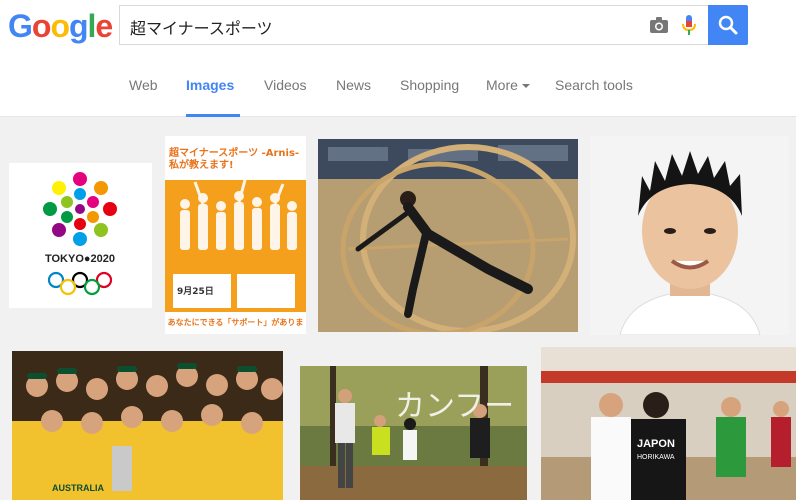 This screenshot has height=500, width=796. Describe the element at coordinates (92, 26) in the screenshot. I see `logo-letter-l: l` at that location.